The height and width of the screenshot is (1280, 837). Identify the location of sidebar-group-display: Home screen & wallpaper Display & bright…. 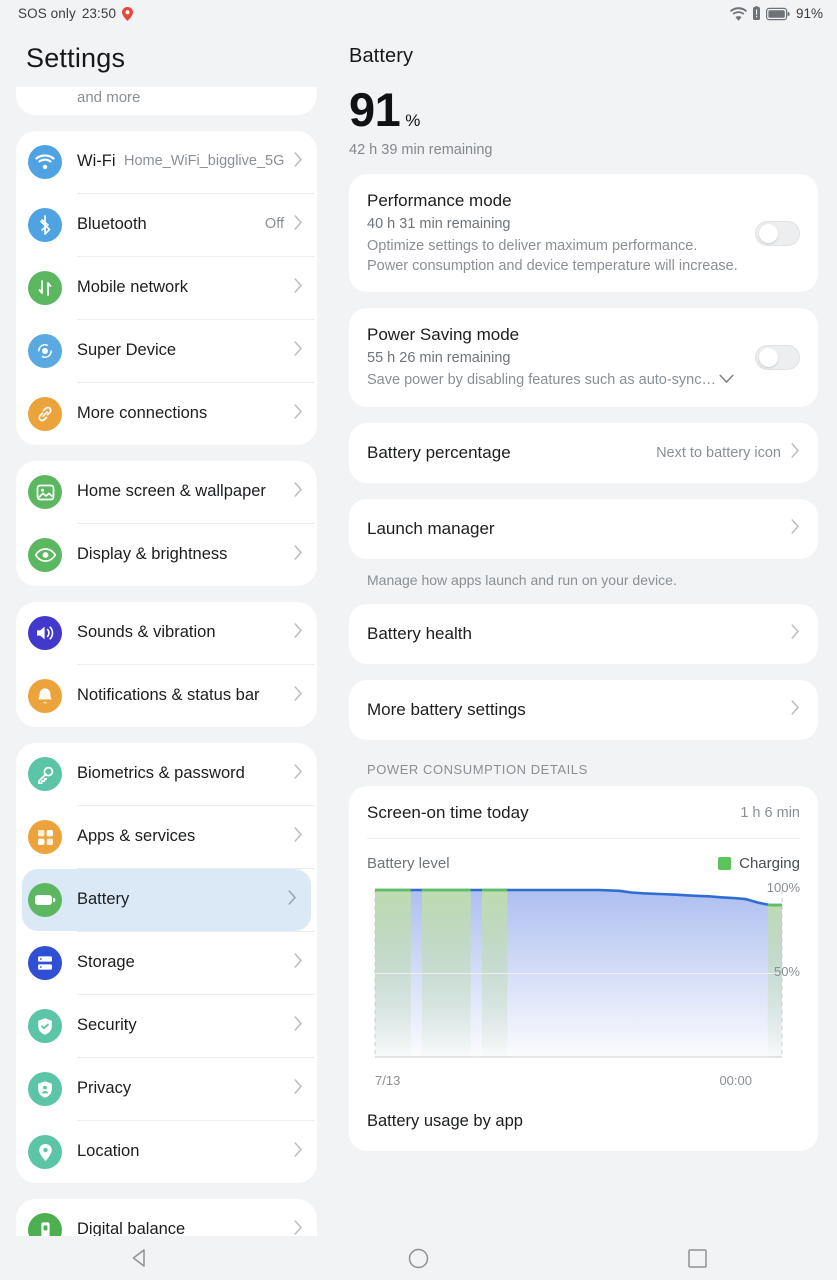
(166, 523).